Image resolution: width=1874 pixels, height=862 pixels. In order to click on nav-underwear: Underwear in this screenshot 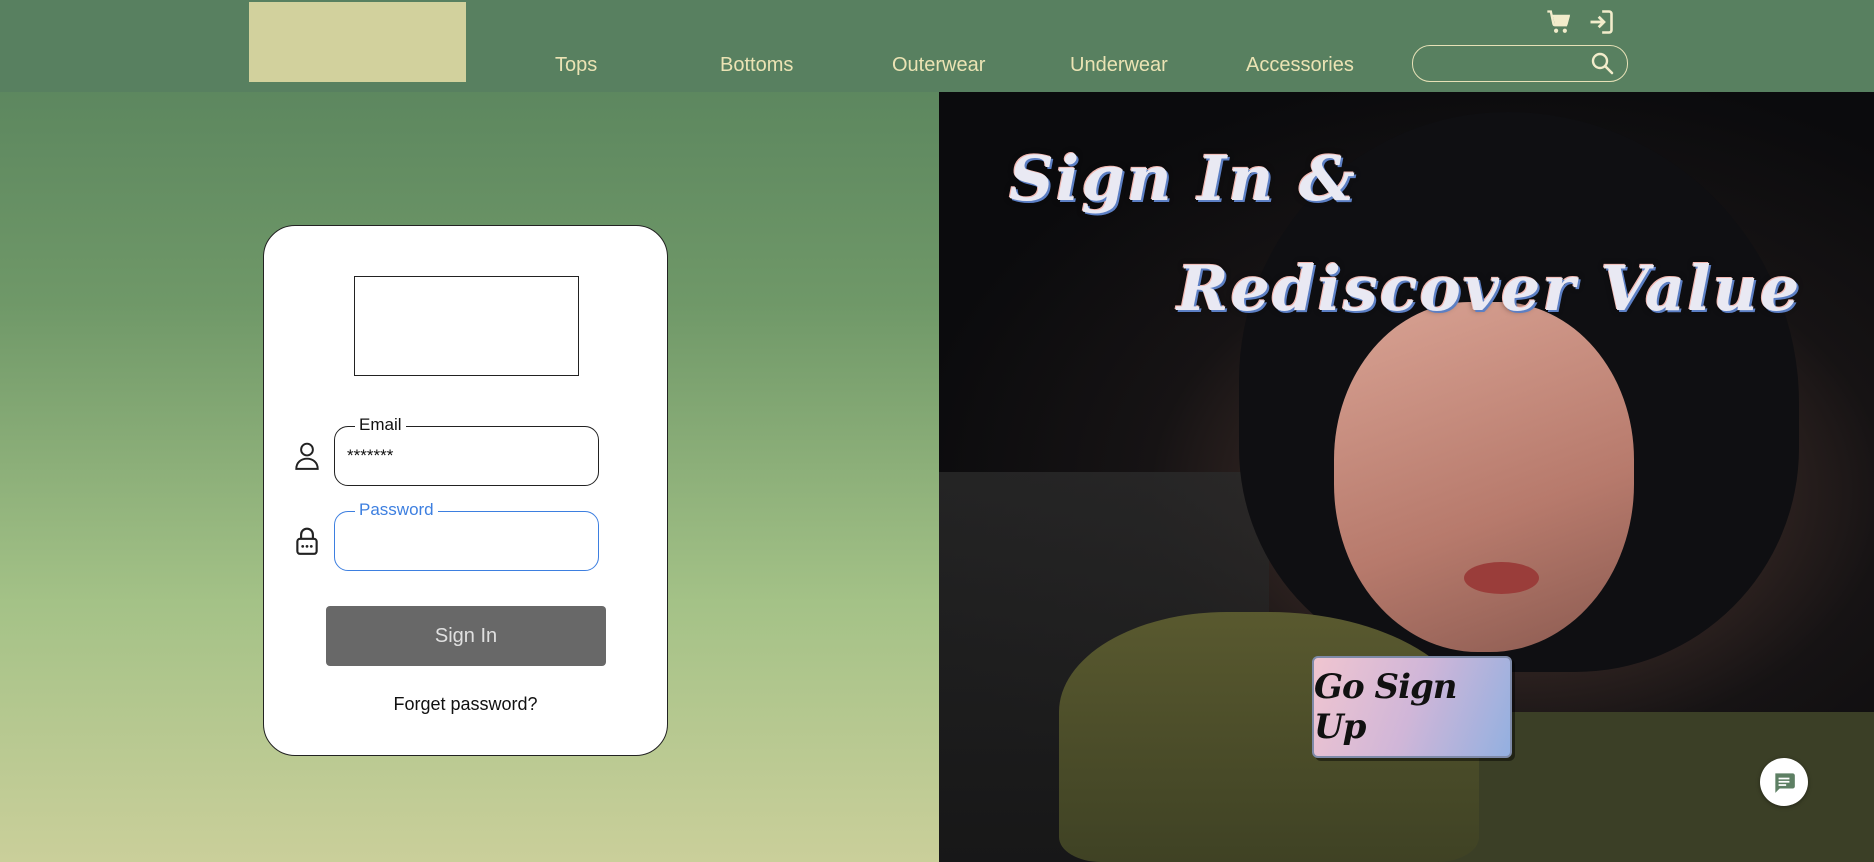, I will do `click(1119, 65)`.